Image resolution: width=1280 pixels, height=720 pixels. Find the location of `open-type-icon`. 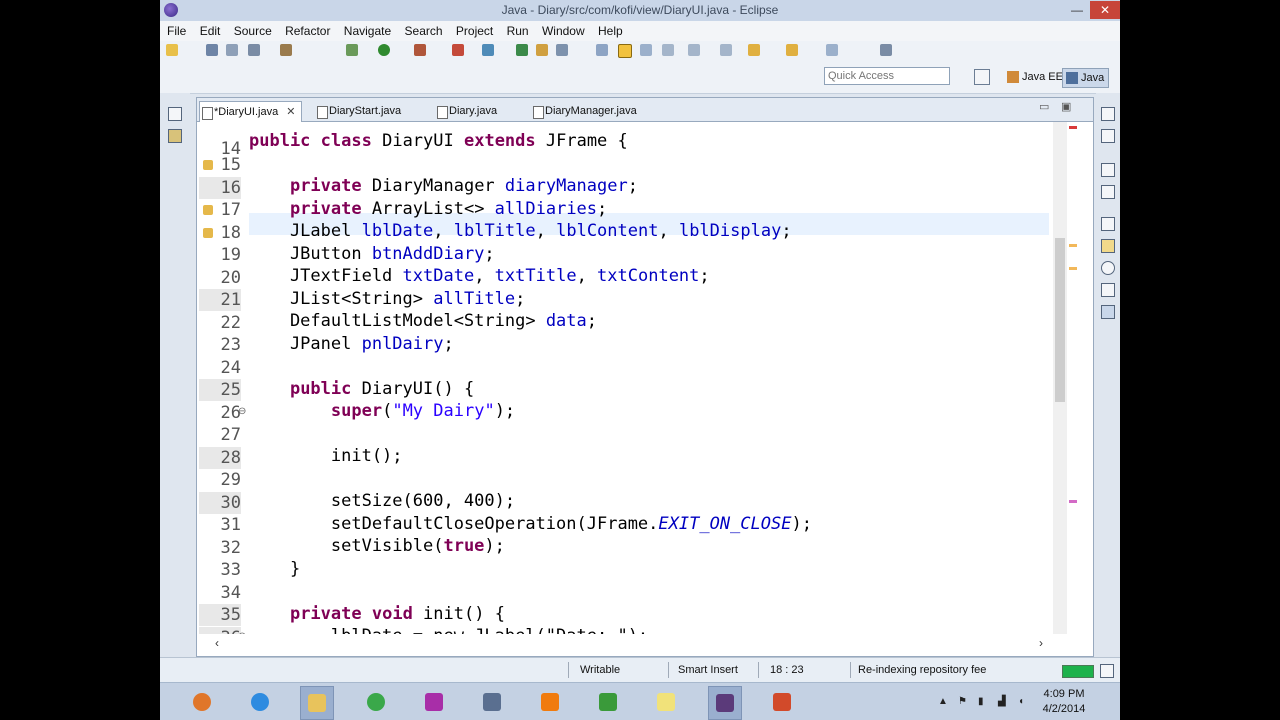

open-type-icon is located at coordinates (542, 50).